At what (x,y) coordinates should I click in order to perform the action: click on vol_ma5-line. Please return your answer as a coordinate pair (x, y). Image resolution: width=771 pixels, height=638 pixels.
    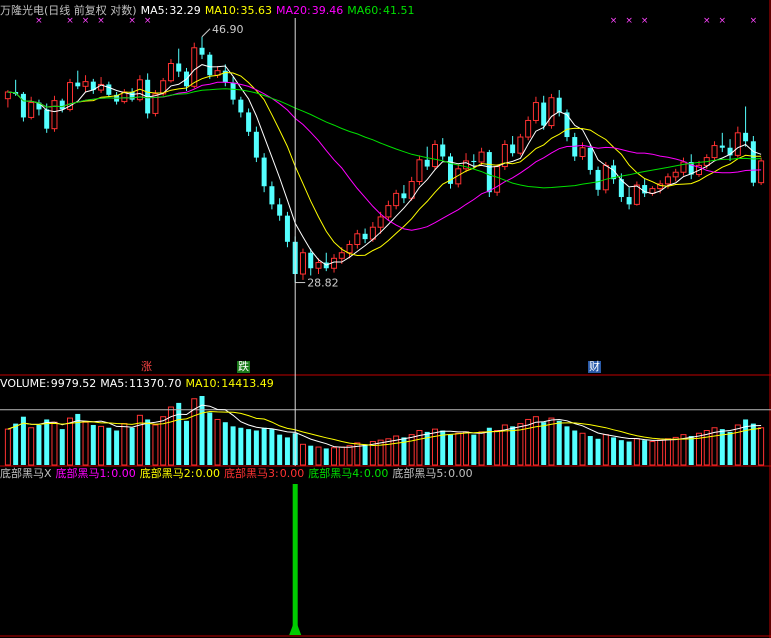
    Looking at the image, I should click on (384, 426).